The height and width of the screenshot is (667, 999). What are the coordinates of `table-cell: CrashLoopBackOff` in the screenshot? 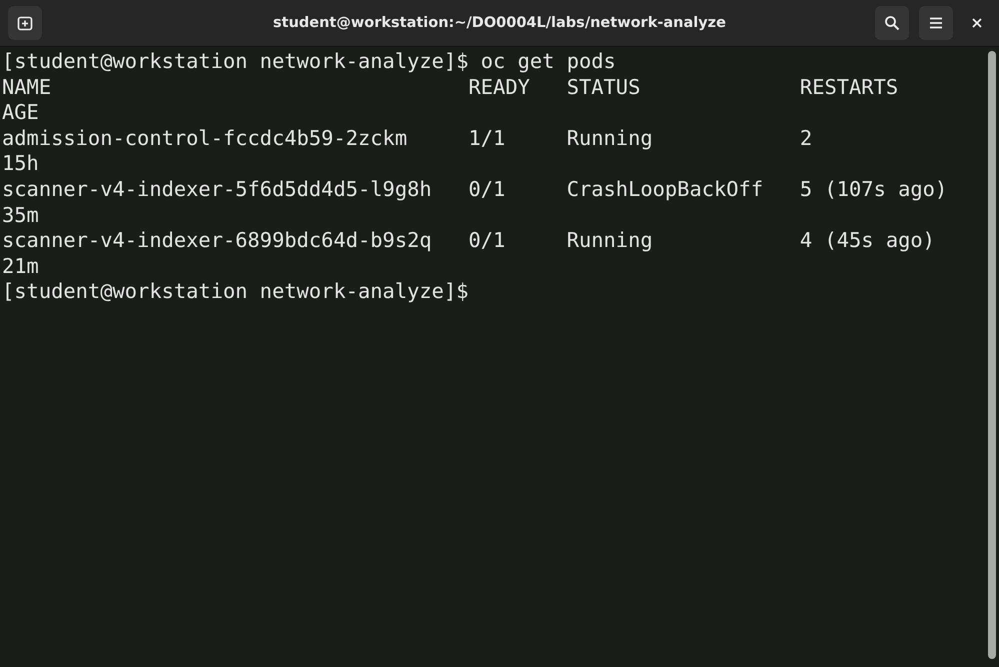 It's located at (665, 188).